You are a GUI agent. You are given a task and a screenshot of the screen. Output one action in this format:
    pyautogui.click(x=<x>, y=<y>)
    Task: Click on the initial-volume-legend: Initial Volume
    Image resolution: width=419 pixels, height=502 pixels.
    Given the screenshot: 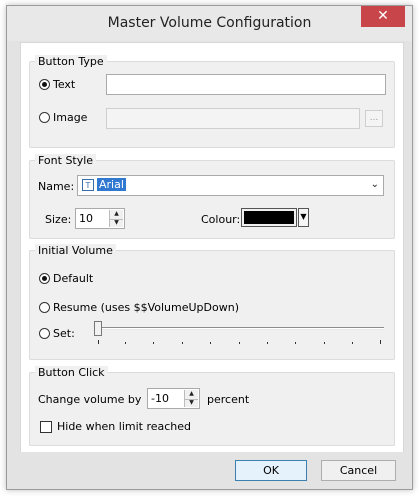 What is the action you would take?
    pyautogui.click(x=75, y=250)
    